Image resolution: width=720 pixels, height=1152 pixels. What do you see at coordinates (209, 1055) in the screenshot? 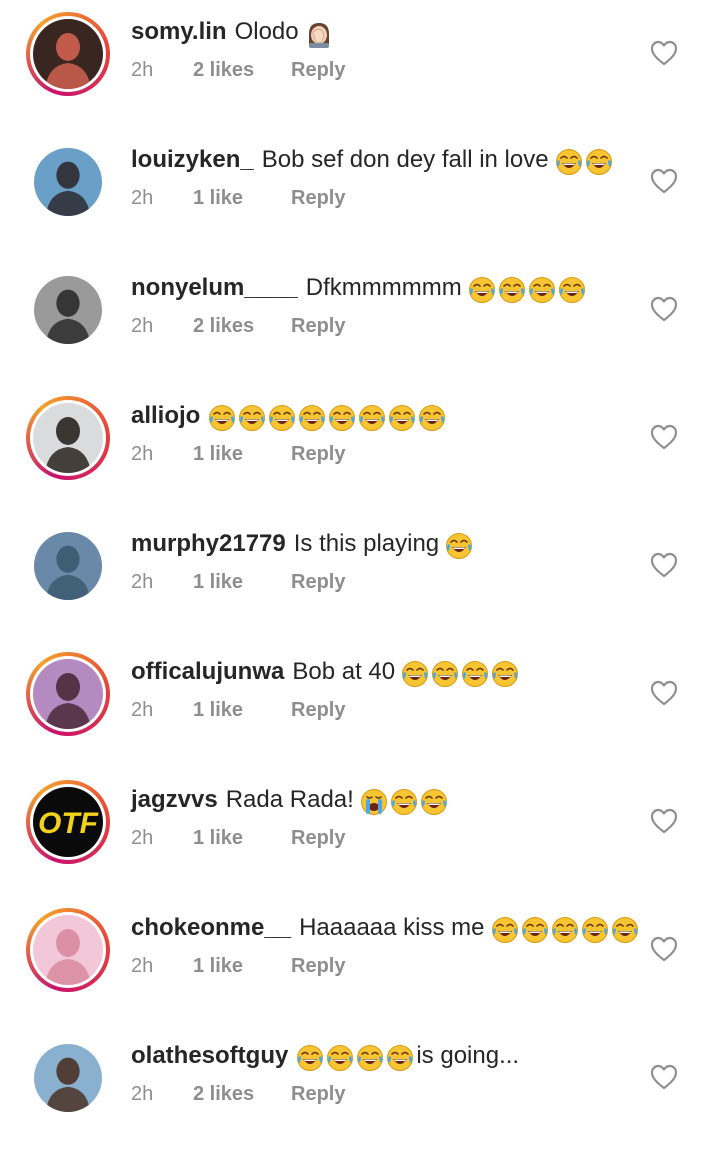
I see `comment-username: olathesoftguy` at bounding box center [209, 1055].